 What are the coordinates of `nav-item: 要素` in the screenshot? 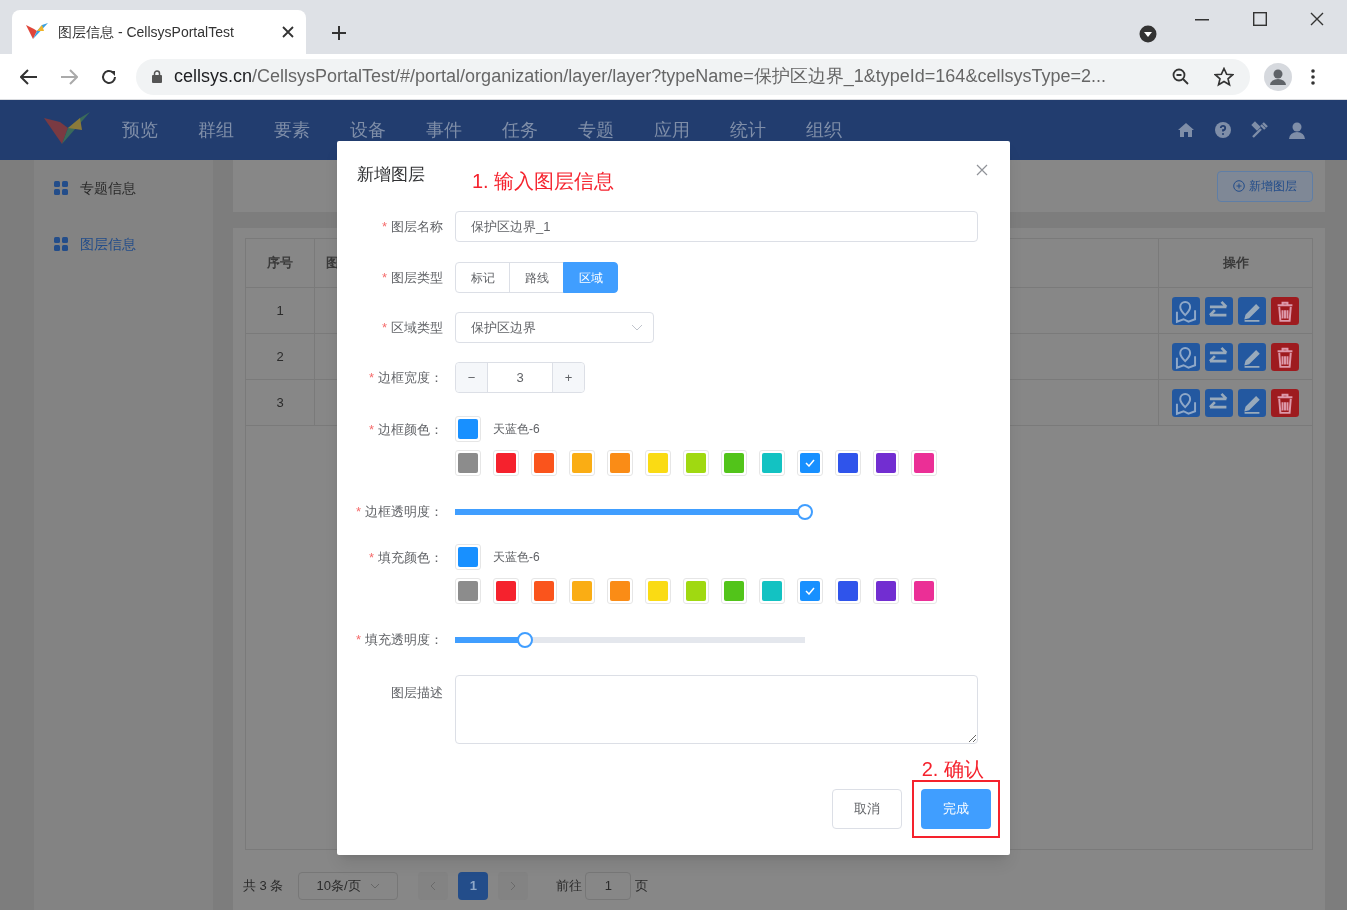 It's located at (292, 130).